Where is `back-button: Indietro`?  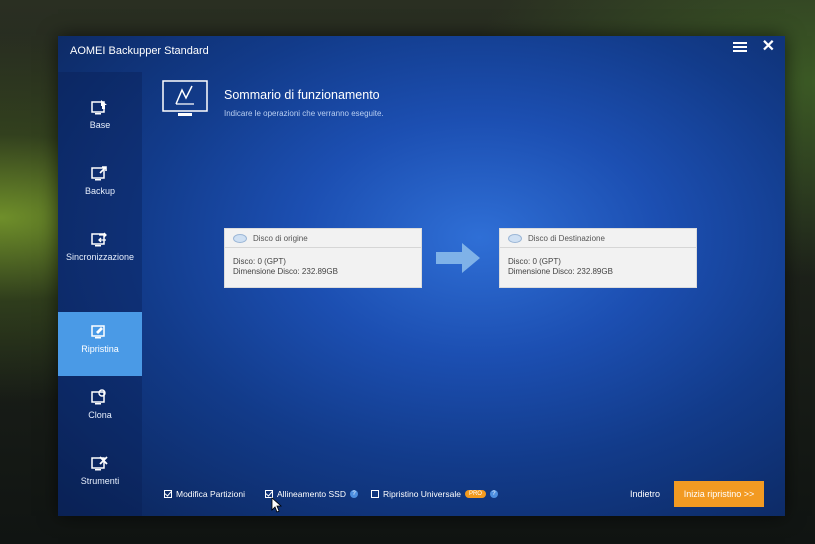
back-button: Indietro is located at coordinates (645, 494).